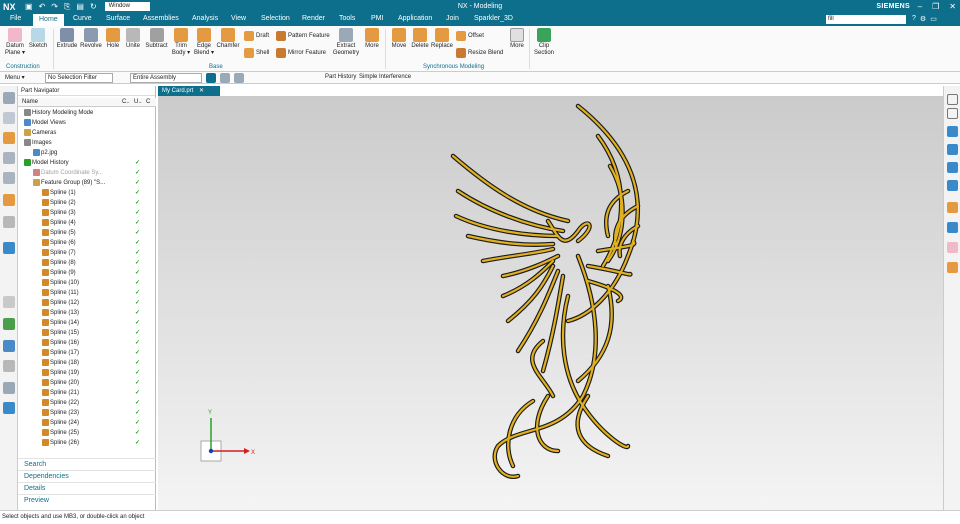 The height and width of the screenshot is (524, 960). What do you see at coordinates (81, 213) in the screenshot?
I see `tree-row: Spline (3) ✓` at bounding box center [81, 213].